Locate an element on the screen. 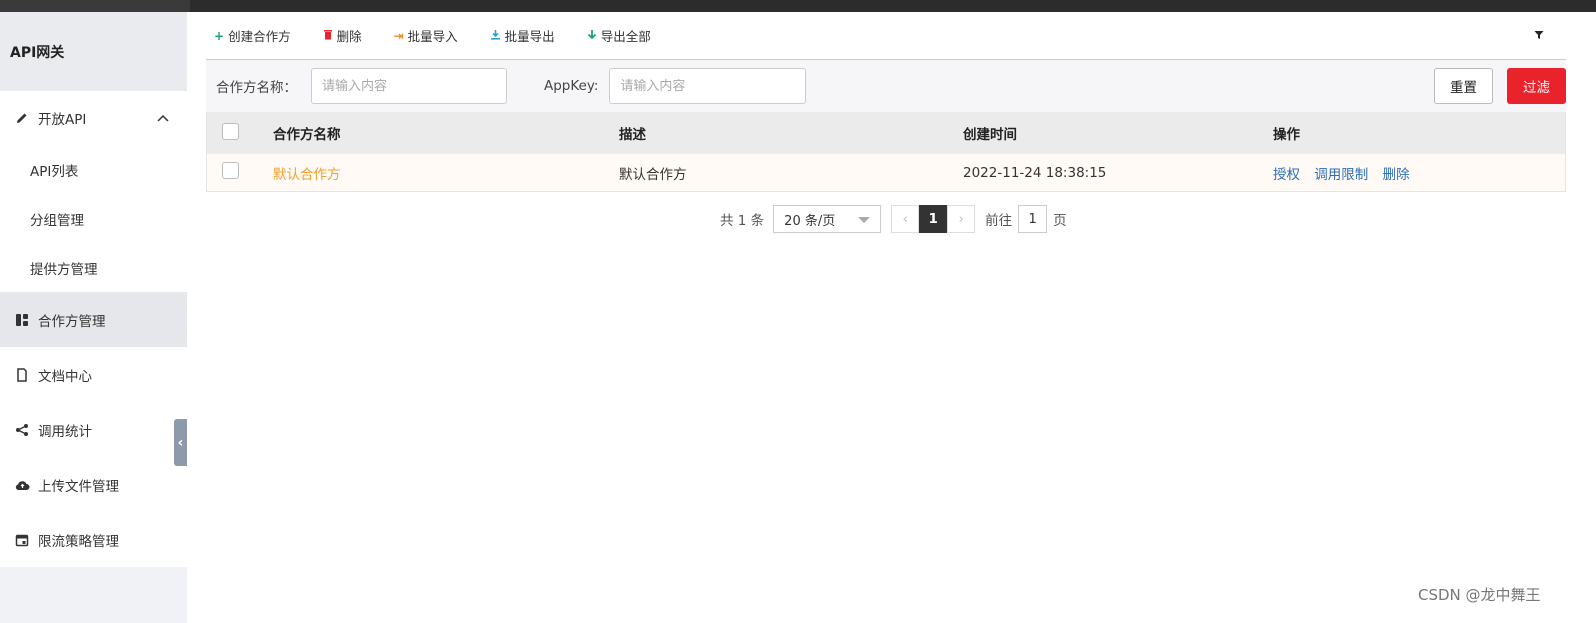 This screenshot has width=1596, height=623. column-header-name: 合作方名称 is located at coordinates (307, 135).